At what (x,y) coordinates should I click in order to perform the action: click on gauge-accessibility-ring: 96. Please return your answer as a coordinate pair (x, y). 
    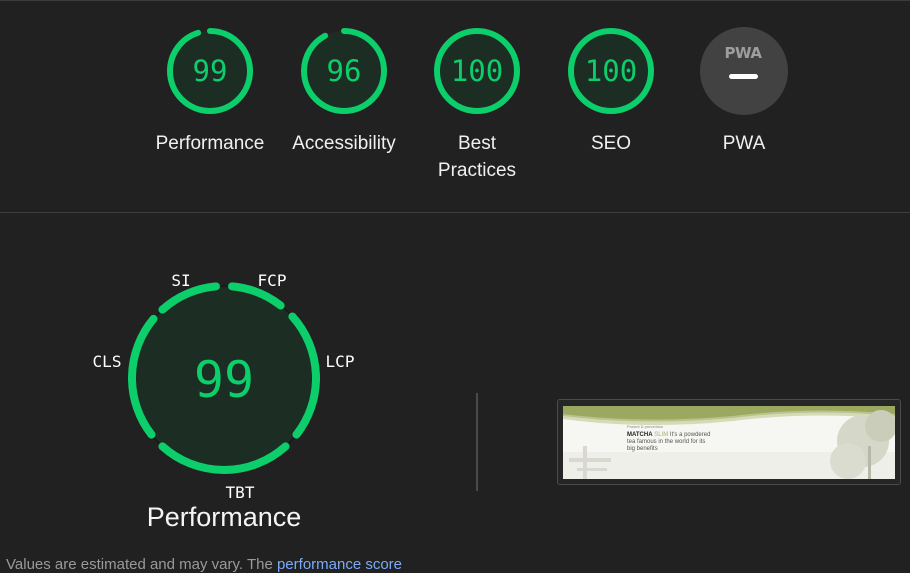
    Looking at the image, I should click on (344, 71).